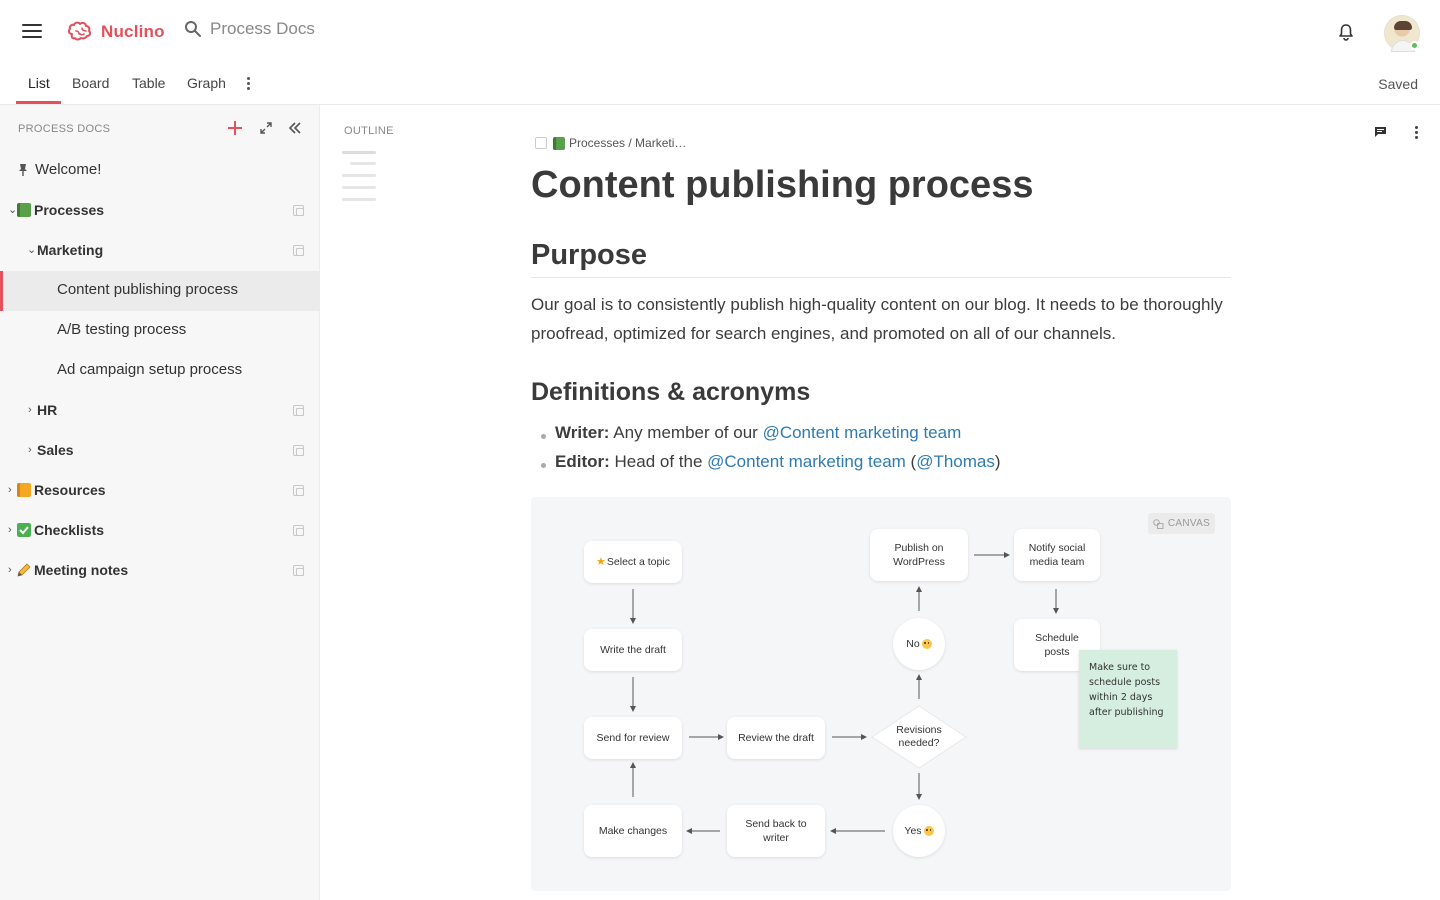 Image resolution: width=1440 pixels, height=900 pixels. What do you see at coordinates (1416, 133) in the screenshot?
I see `document-more-icon` at bounding box center [1416, 133].